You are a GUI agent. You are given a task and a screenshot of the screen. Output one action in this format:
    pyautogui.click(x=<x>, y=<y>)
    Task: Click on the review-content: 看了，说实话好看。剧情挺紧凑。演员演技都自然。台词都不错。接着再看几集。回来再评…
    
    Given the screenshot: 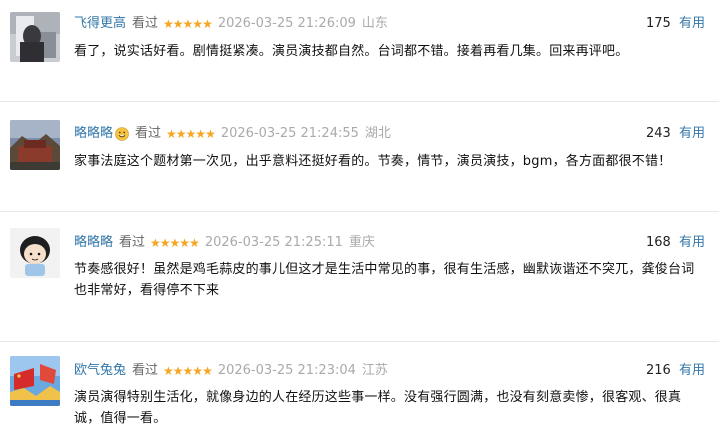 What is the action you would take?
    pyautogui.click(x=351, y=51)
    